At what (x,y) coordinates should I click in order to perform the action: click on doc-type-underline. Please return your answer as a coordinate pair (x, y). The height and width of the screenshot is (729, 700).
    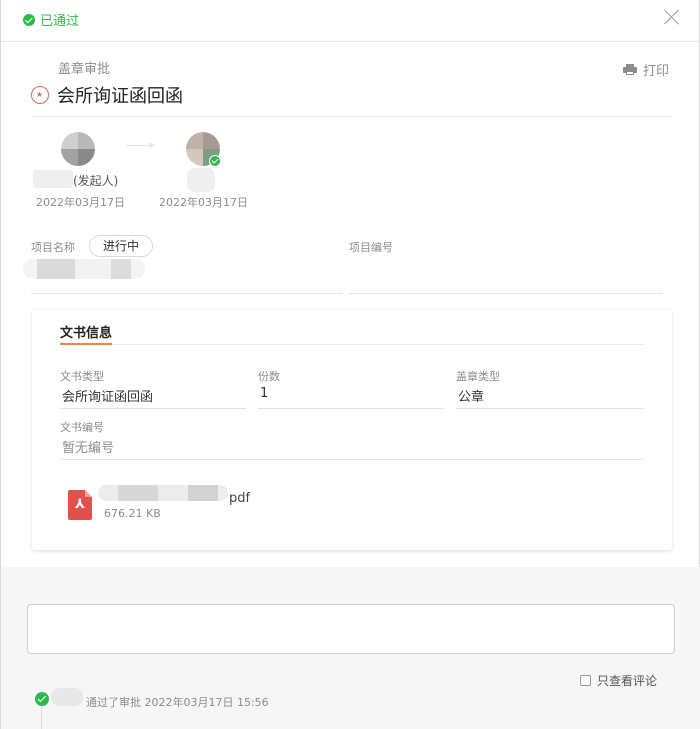
    Looking at the image, I should click on (153, 408).